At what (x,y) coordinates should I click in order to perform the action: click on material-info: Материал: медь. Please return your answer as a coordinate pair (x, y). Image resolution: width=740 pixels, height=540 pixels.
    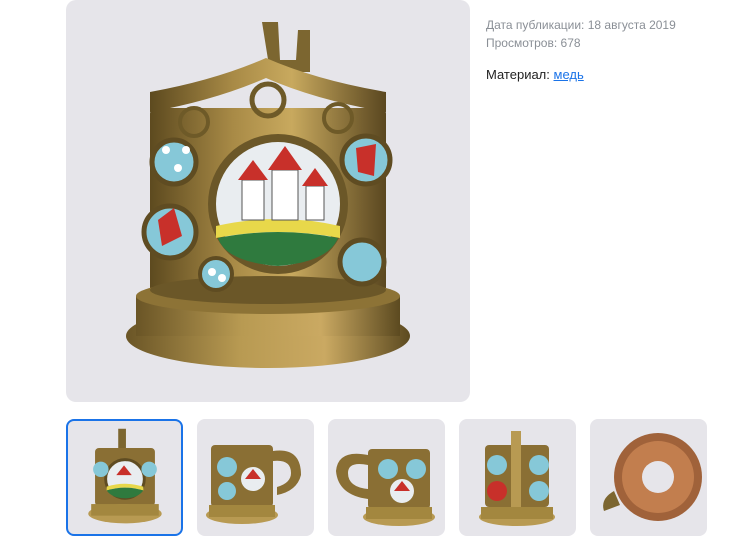
    Looking at the image, I should click on (535, 74).